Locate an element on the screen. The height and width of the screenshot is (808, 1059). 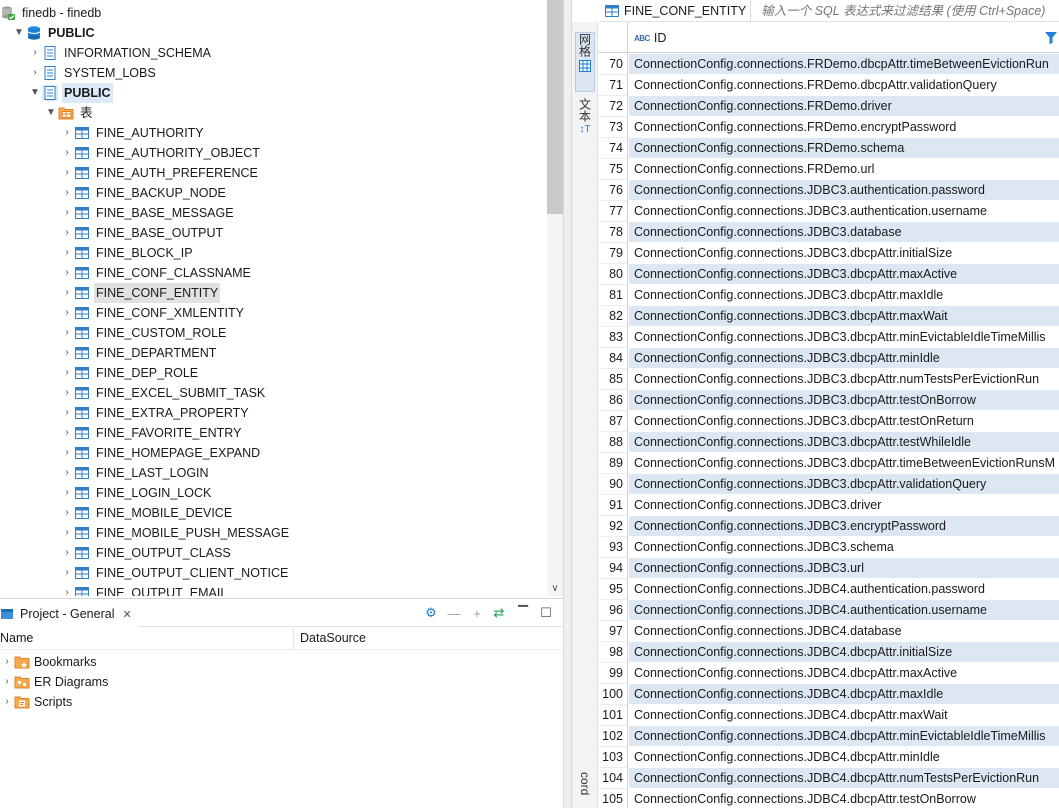
table-row: 94 ConnectionConfig.connections.JDBC3.url is located at coordinates (828, 568).